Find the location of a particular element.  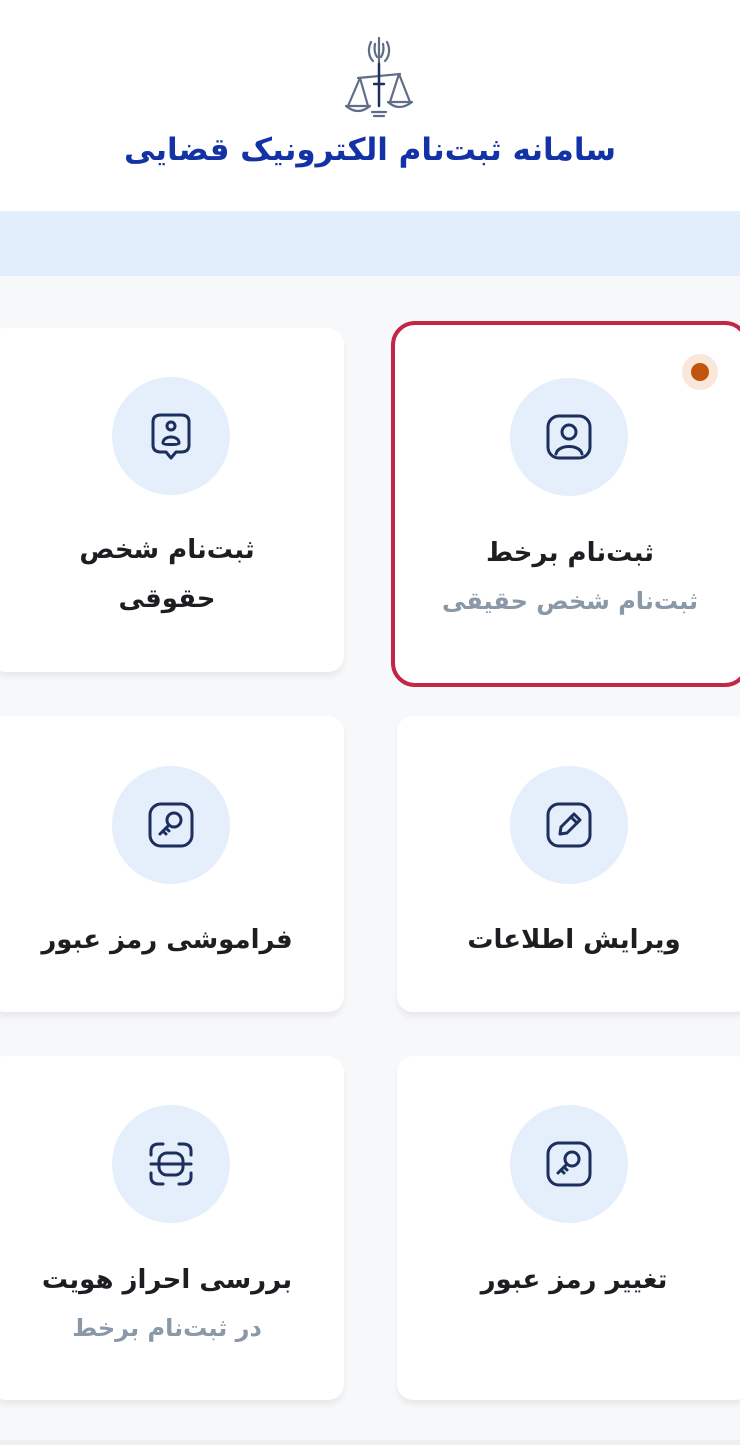

identity-check-title: بررسی احراز هویت is located at coordinates (167, 1280).